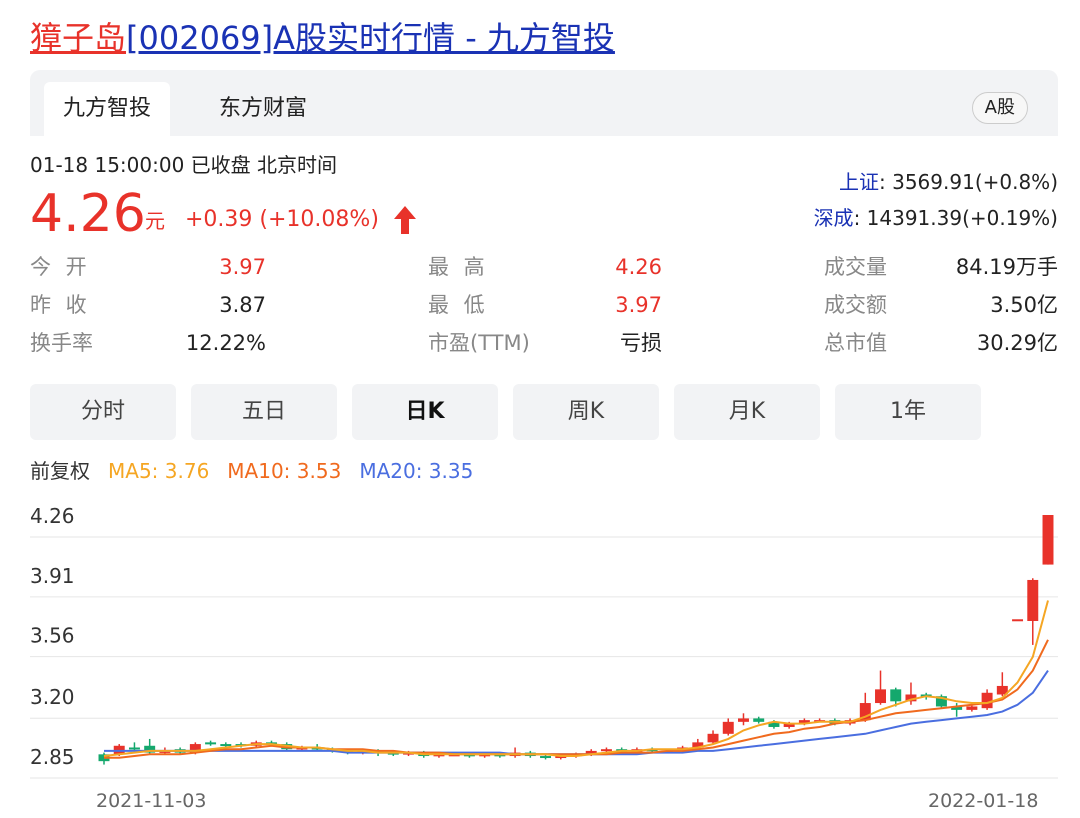 The height and width of the screenshot is (818, 1080). What do you see at coordinates (908, 412) in the screenshot?
I see `tab-one-year: 1年` at bounding box center [908, 412].